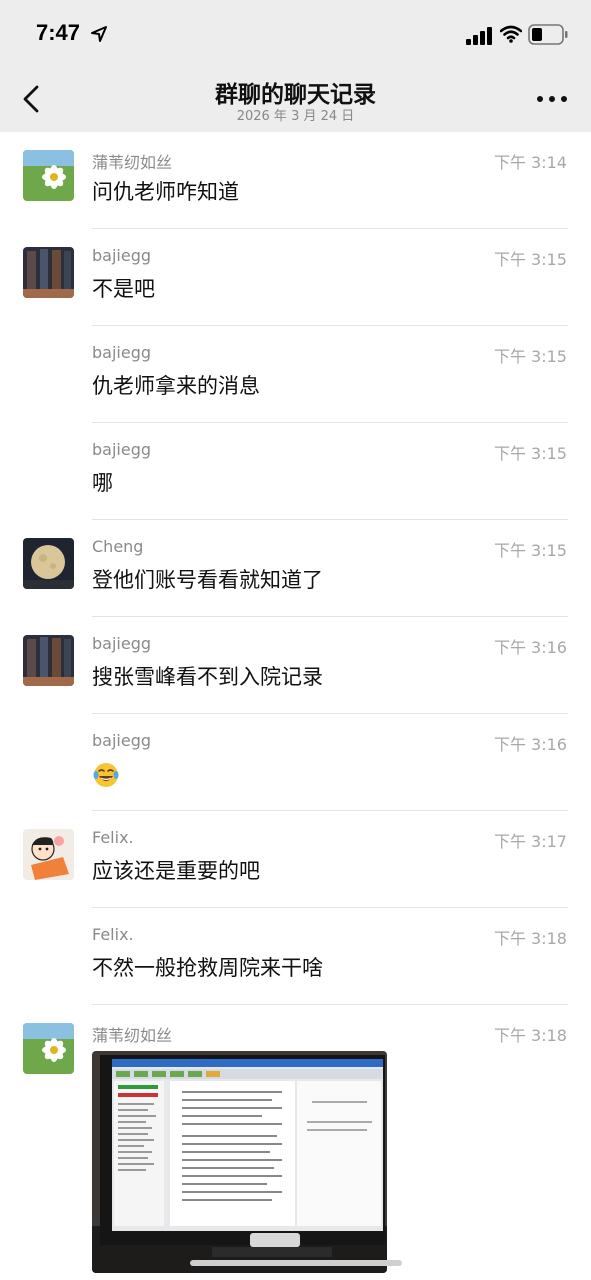 The height and width of the screenshot is (1280, 591). I want to click on chat-message: bajiegg 下午 3:16 搜张雪峰看不到入院记录, so click(295, 665).